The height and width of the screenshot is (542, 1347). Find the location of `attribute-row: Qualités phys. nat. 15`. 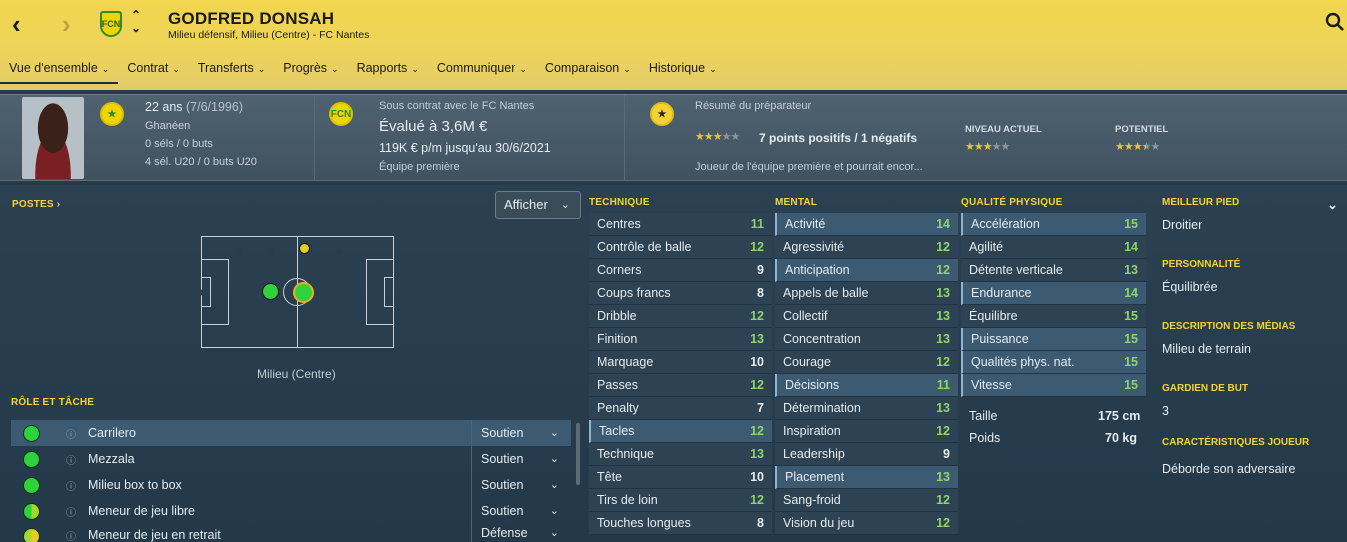

attribute-row: Qualités phys. nat. 15 is located at coordinates (1053, 362).